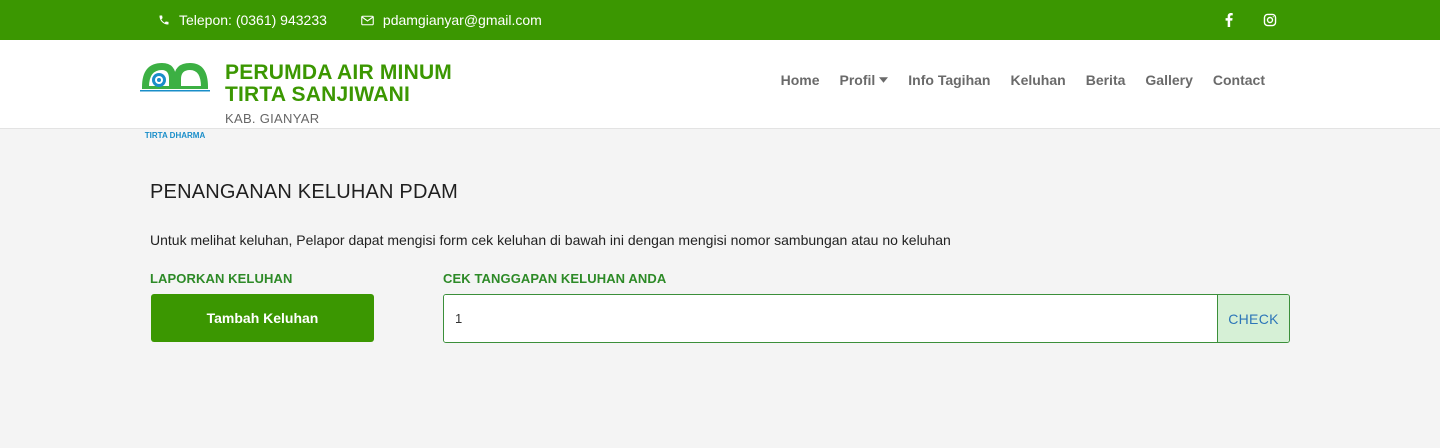 Image resolution: width=1440 pixels, height=448 pixels. I want to click on page-title: PENANGANAN KELUHAN PDAM, so click(304, 192).